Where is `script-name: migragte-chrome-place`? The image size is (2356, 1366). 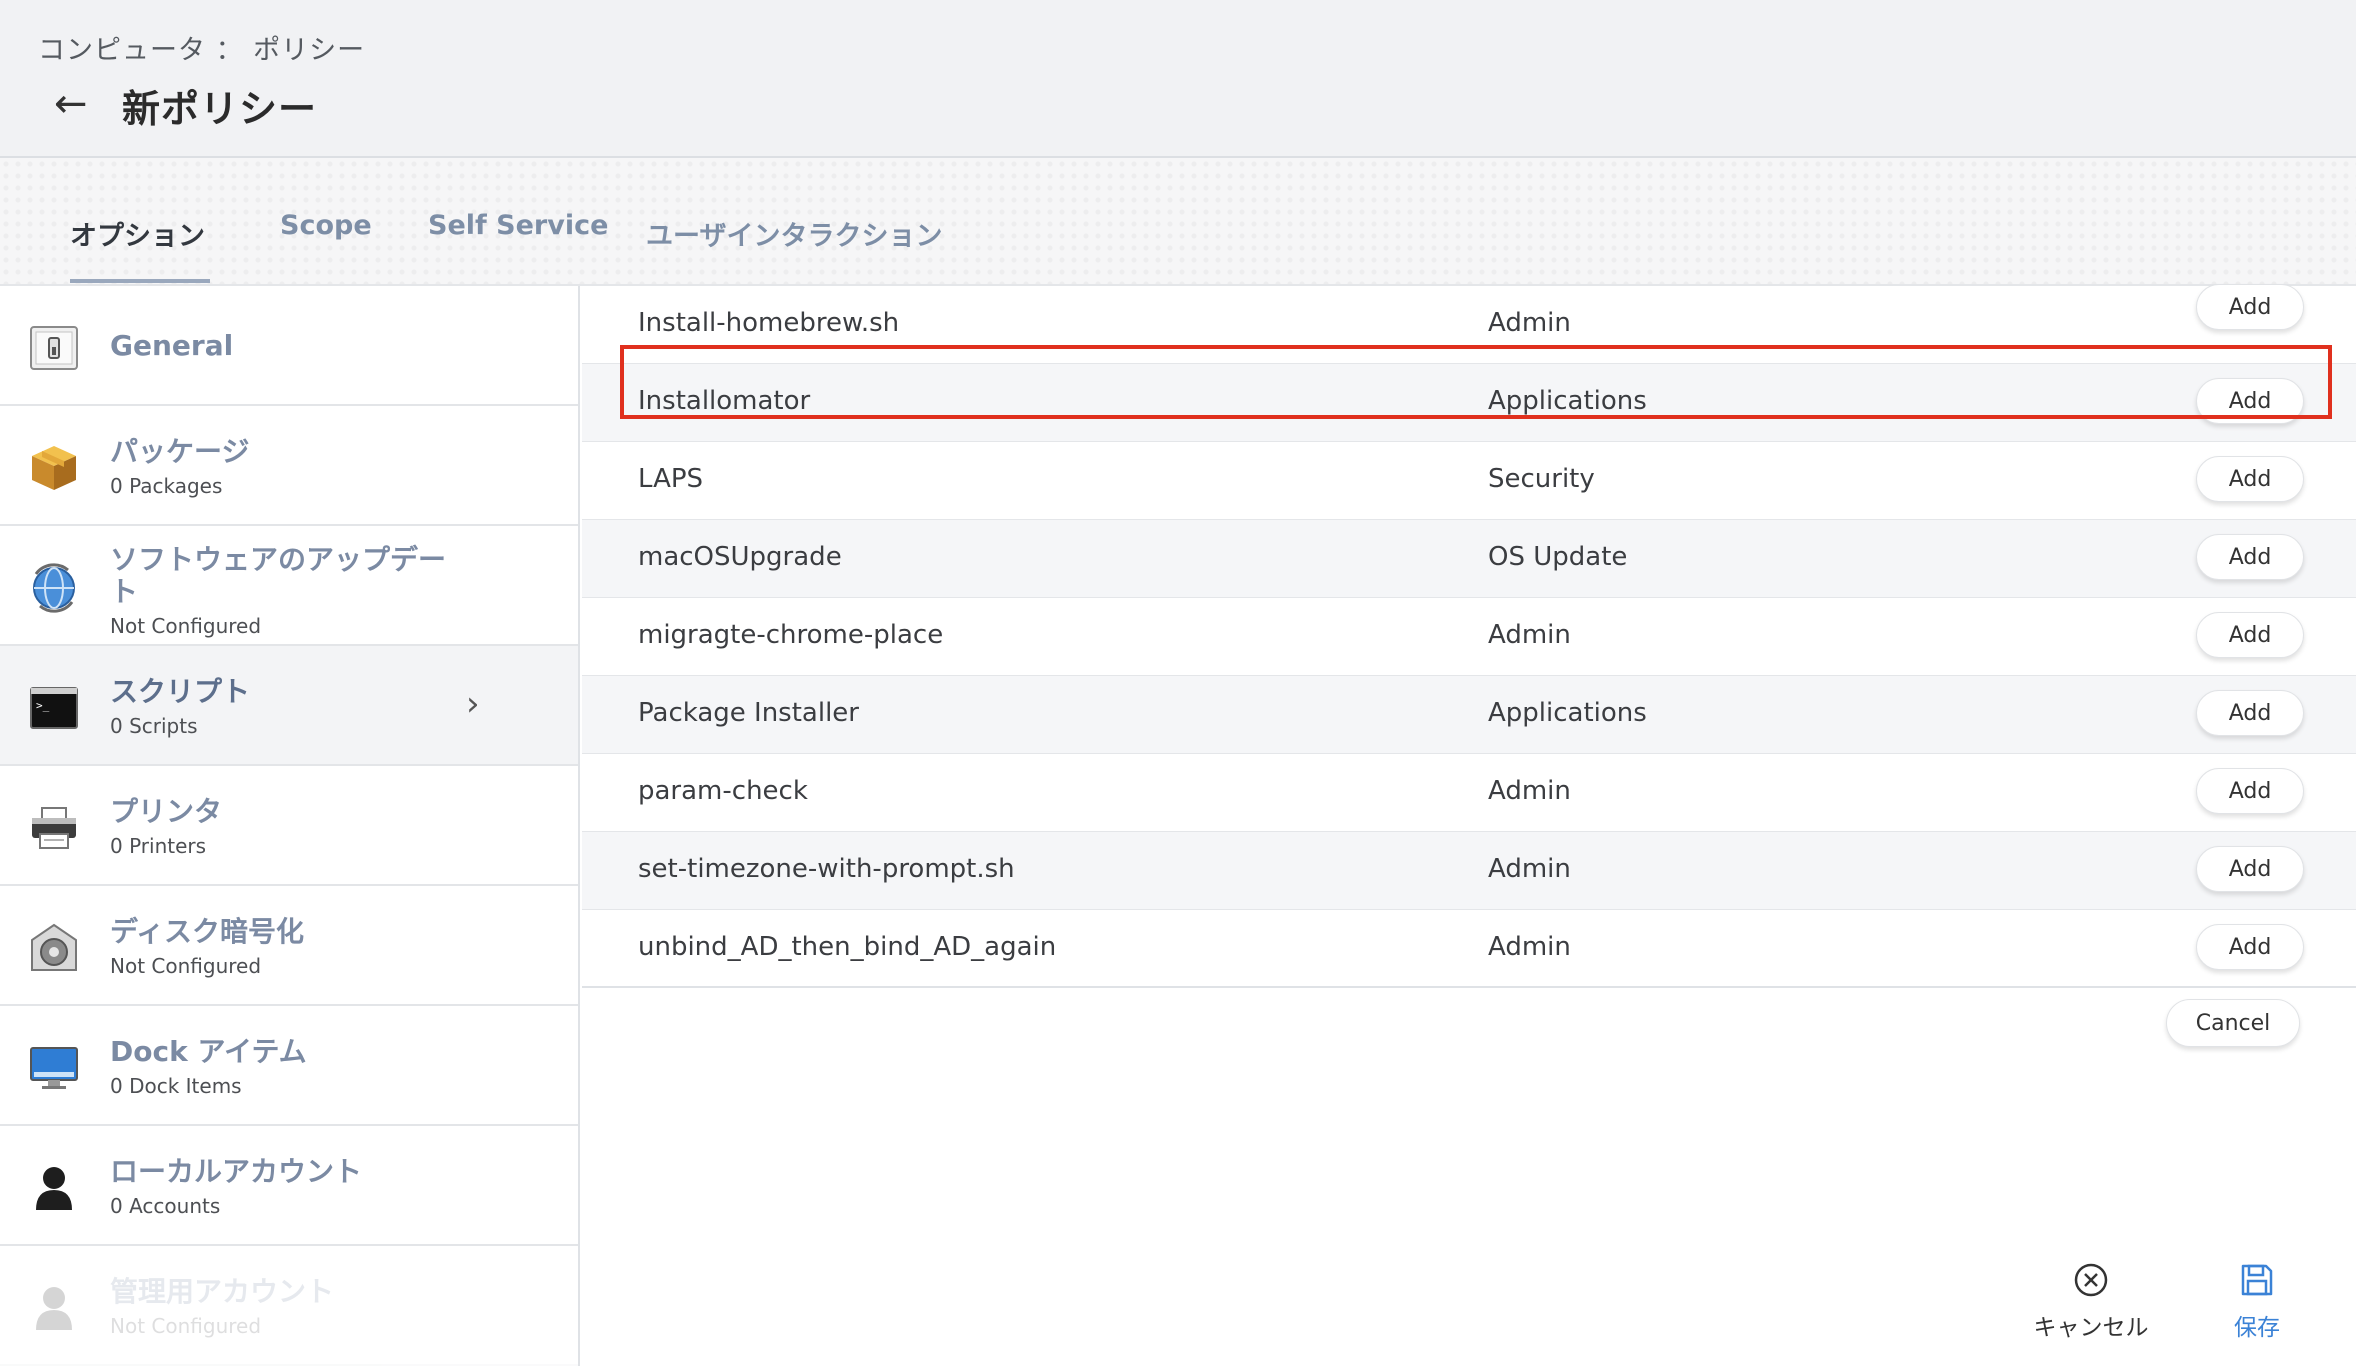 script-name: migragte-chrome-place is located at coordinates (791, 635).